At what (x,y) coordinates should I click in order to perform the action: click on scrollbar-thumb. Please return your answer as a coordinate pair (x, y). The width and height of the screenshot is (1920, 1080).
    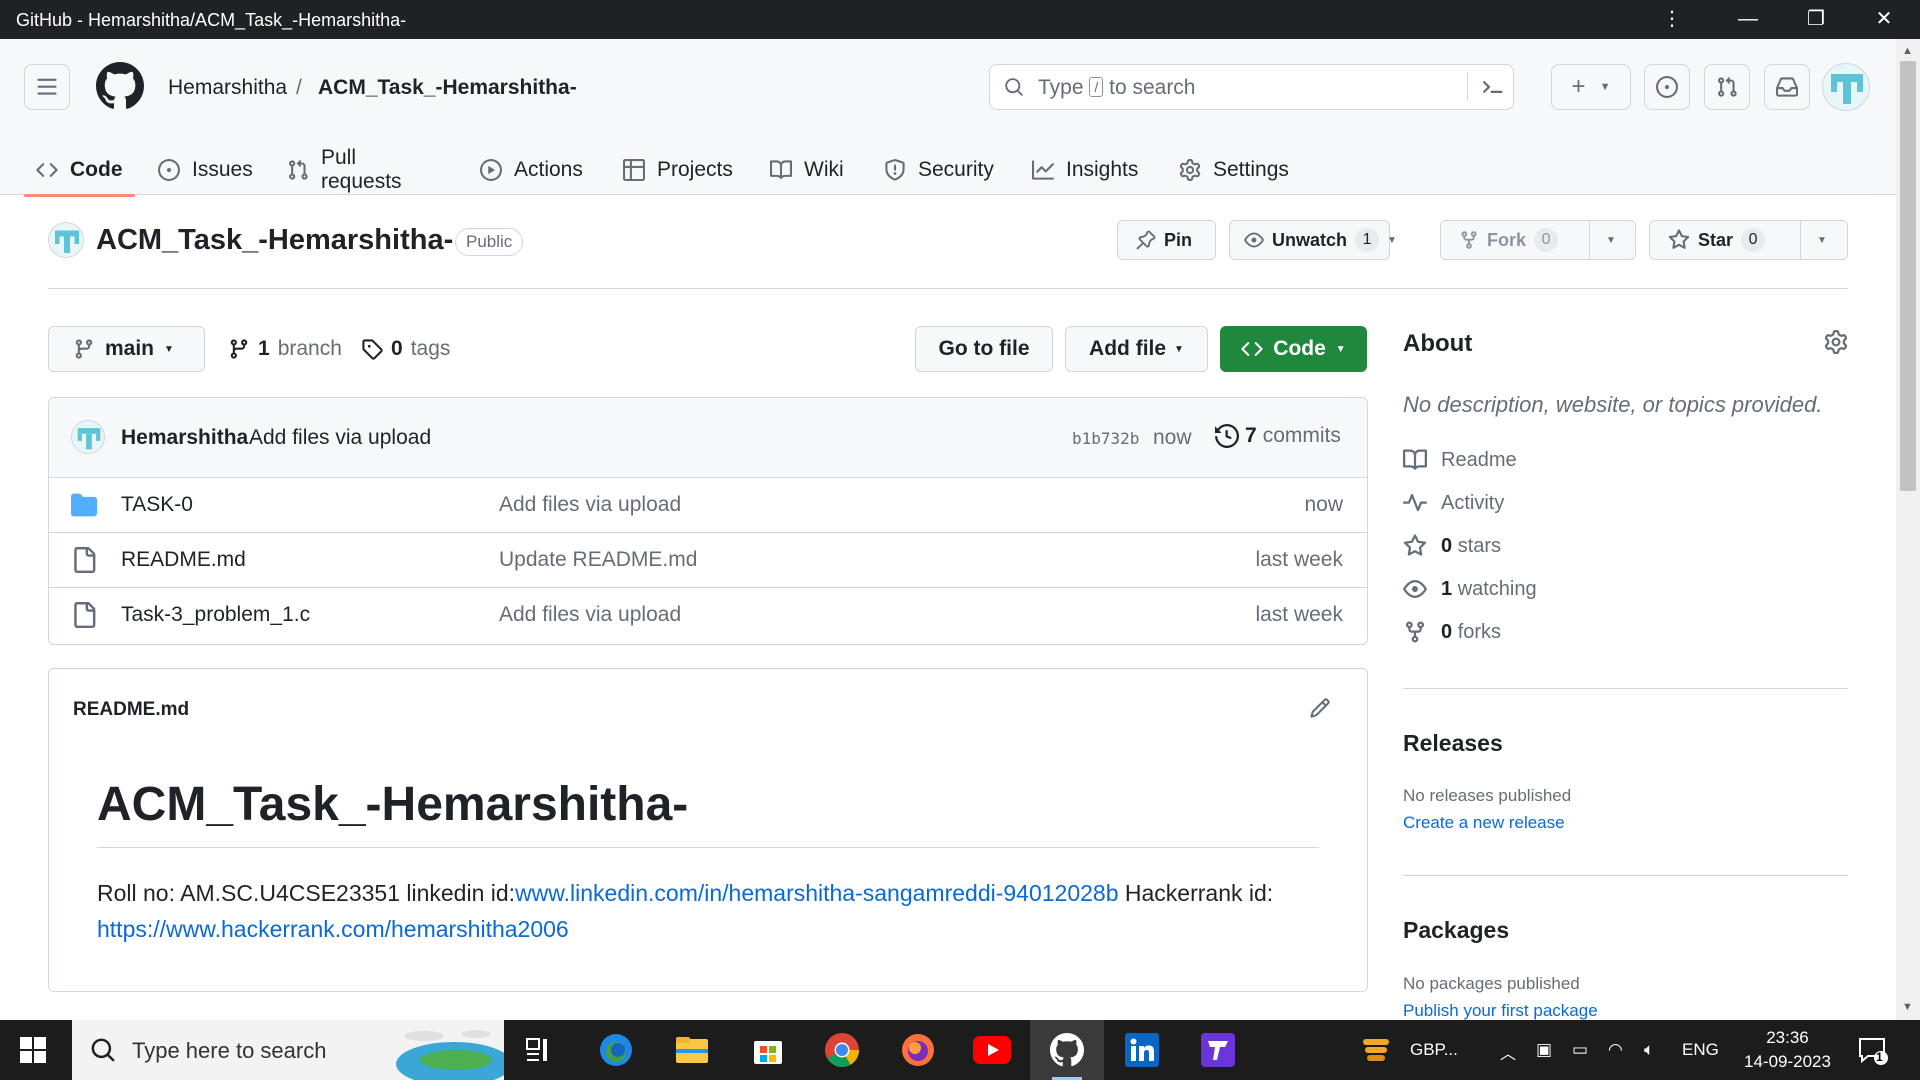
    Looking at the image, I should click on (1908, 276).